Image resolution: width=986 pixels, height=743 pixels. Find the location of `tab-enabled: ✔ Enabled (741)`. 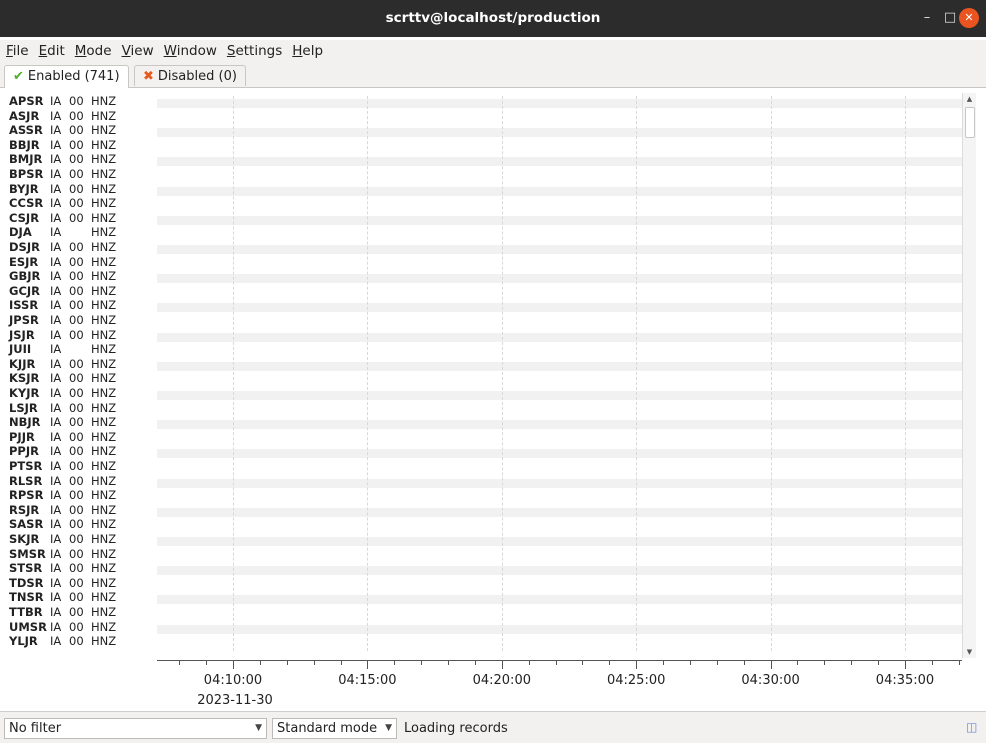

tab-enabled: ✔ Enabled (741) is located at coordinates (66, 76).